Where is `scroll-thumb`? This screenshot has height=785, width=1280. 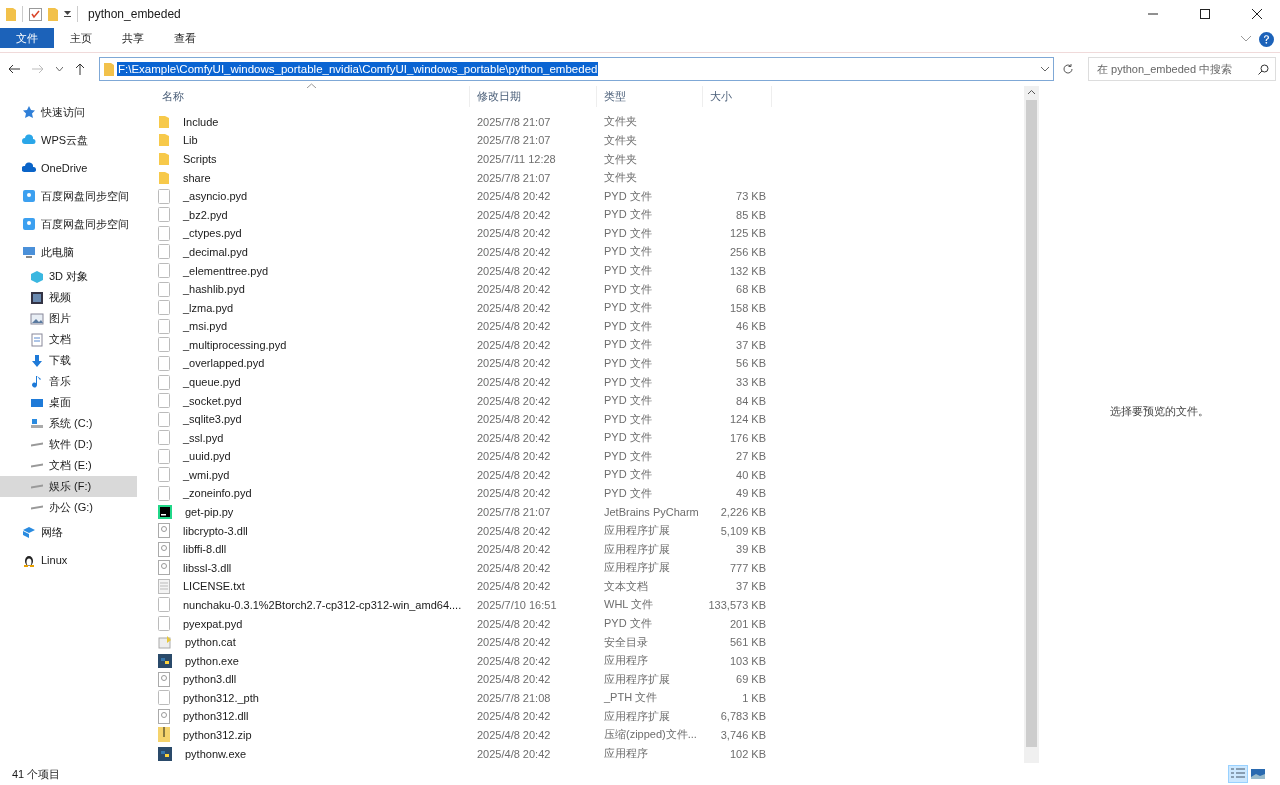
scroll-thumb is located at coordinates (1031, 423).